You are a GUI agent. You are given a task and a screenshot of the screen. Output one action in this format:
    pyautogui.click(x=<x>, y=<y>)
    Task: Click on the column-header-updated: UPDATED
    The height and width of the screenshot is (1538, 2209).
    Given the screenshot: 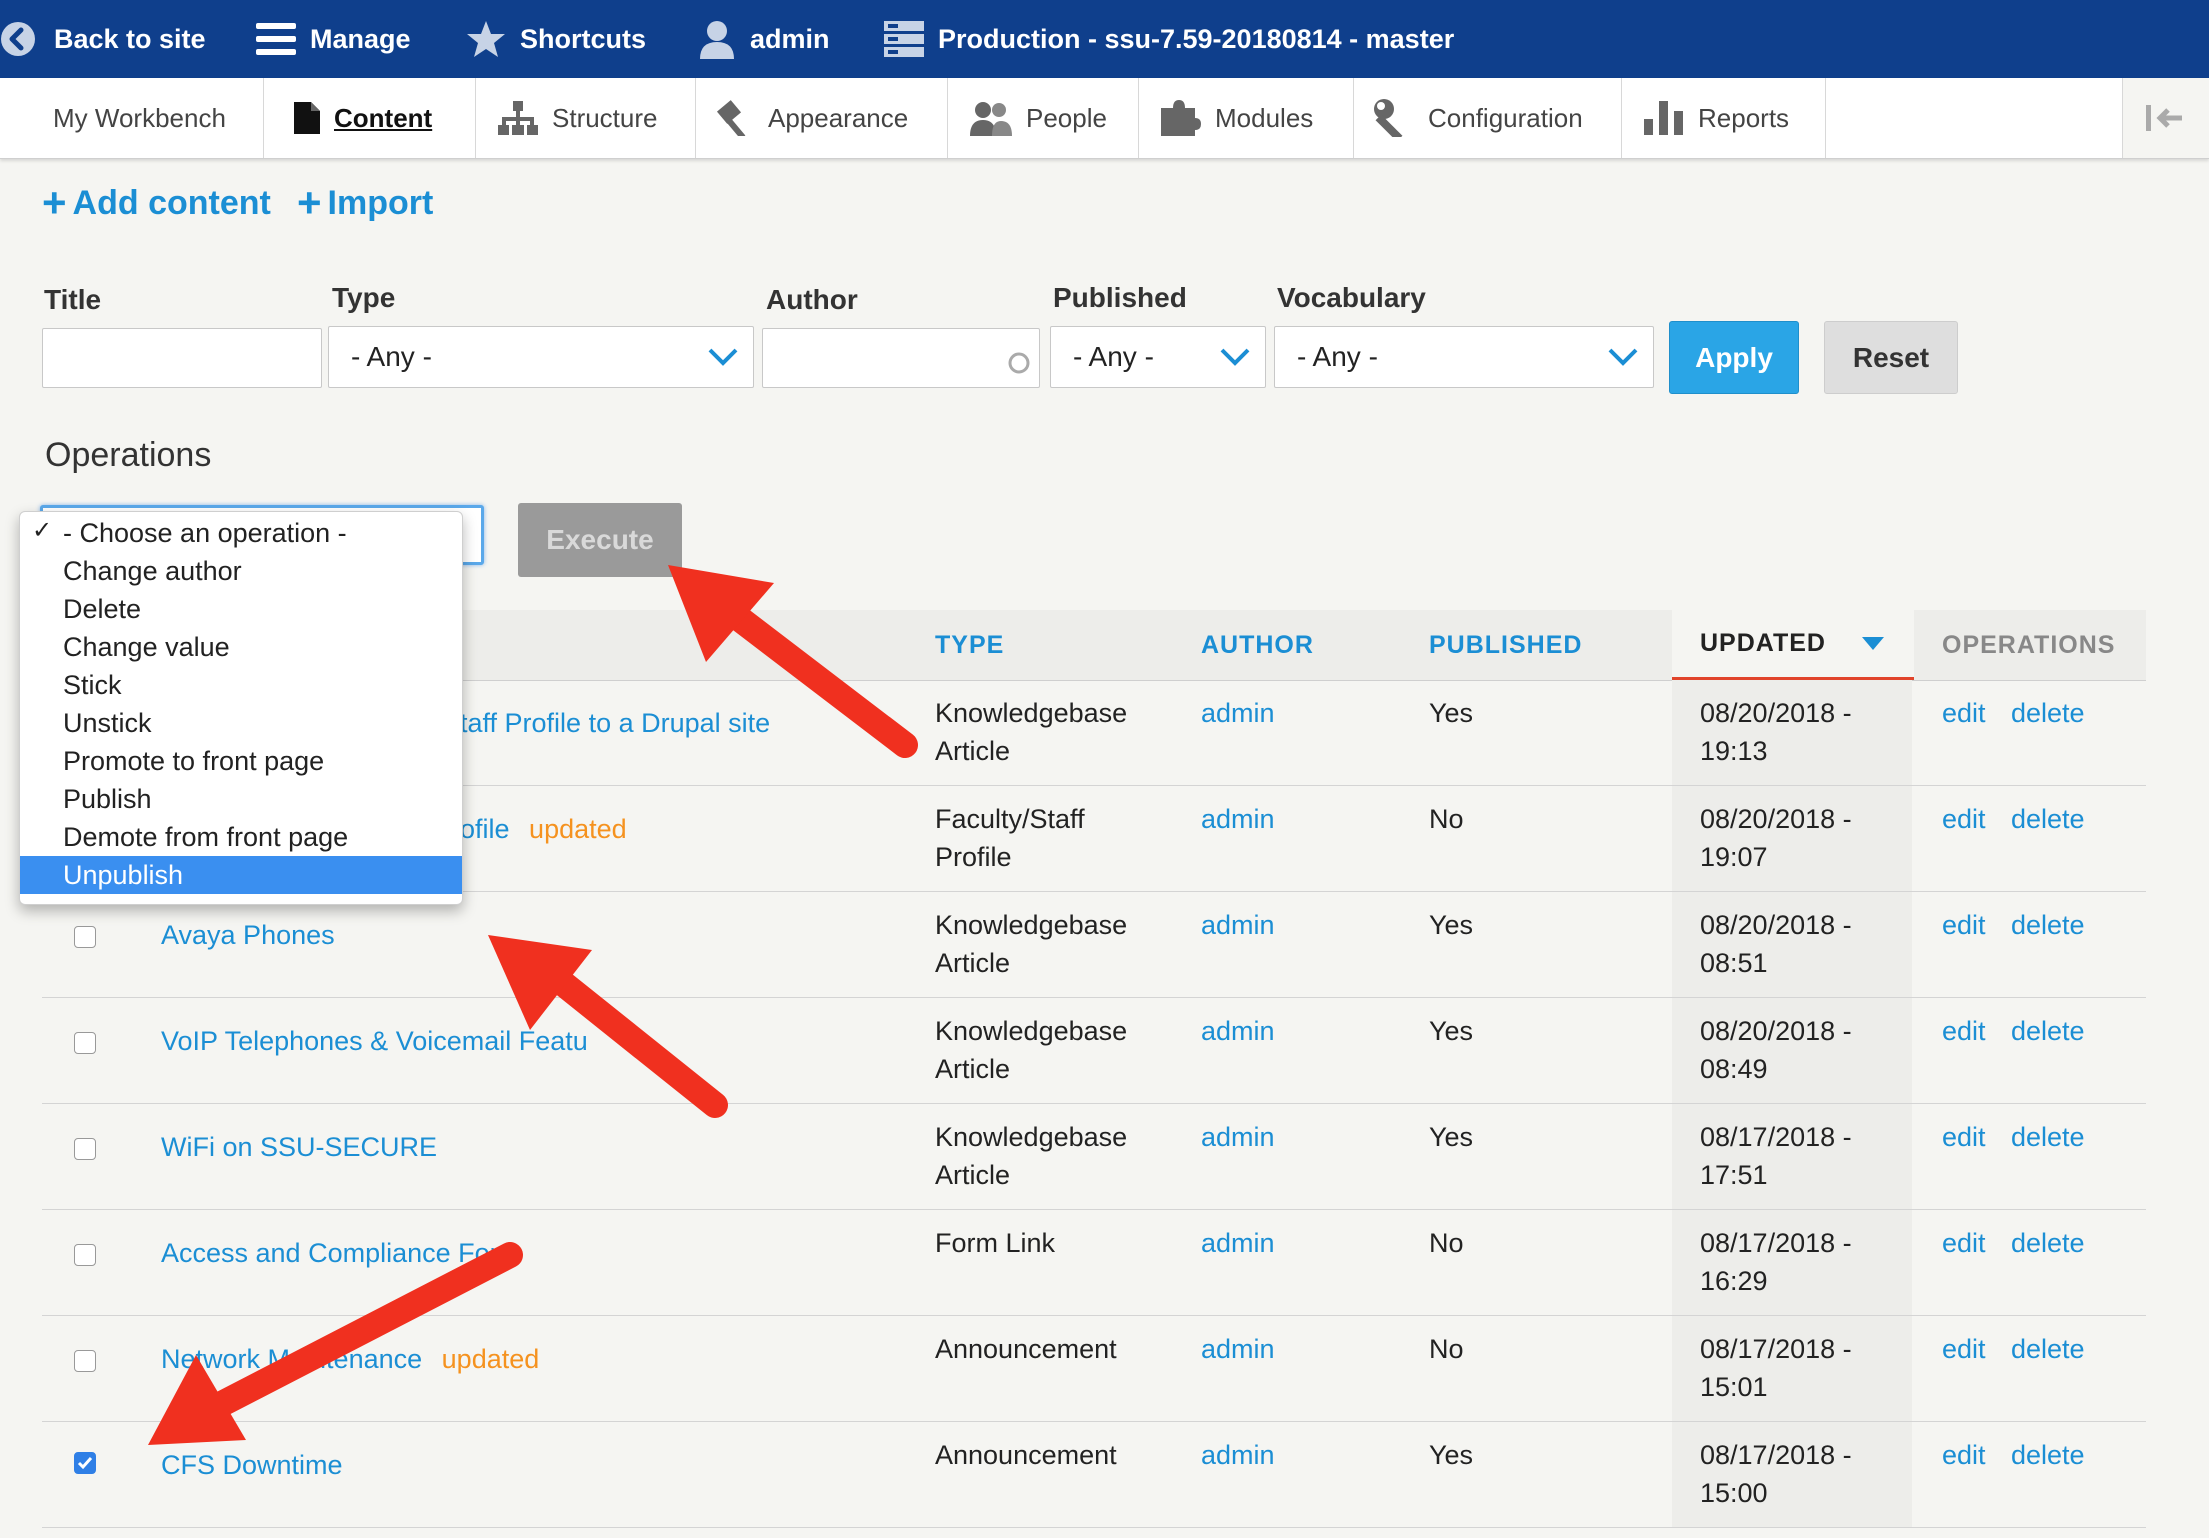 What is the action you would take?
    pyautogui.click(x=1793, y=645)
    